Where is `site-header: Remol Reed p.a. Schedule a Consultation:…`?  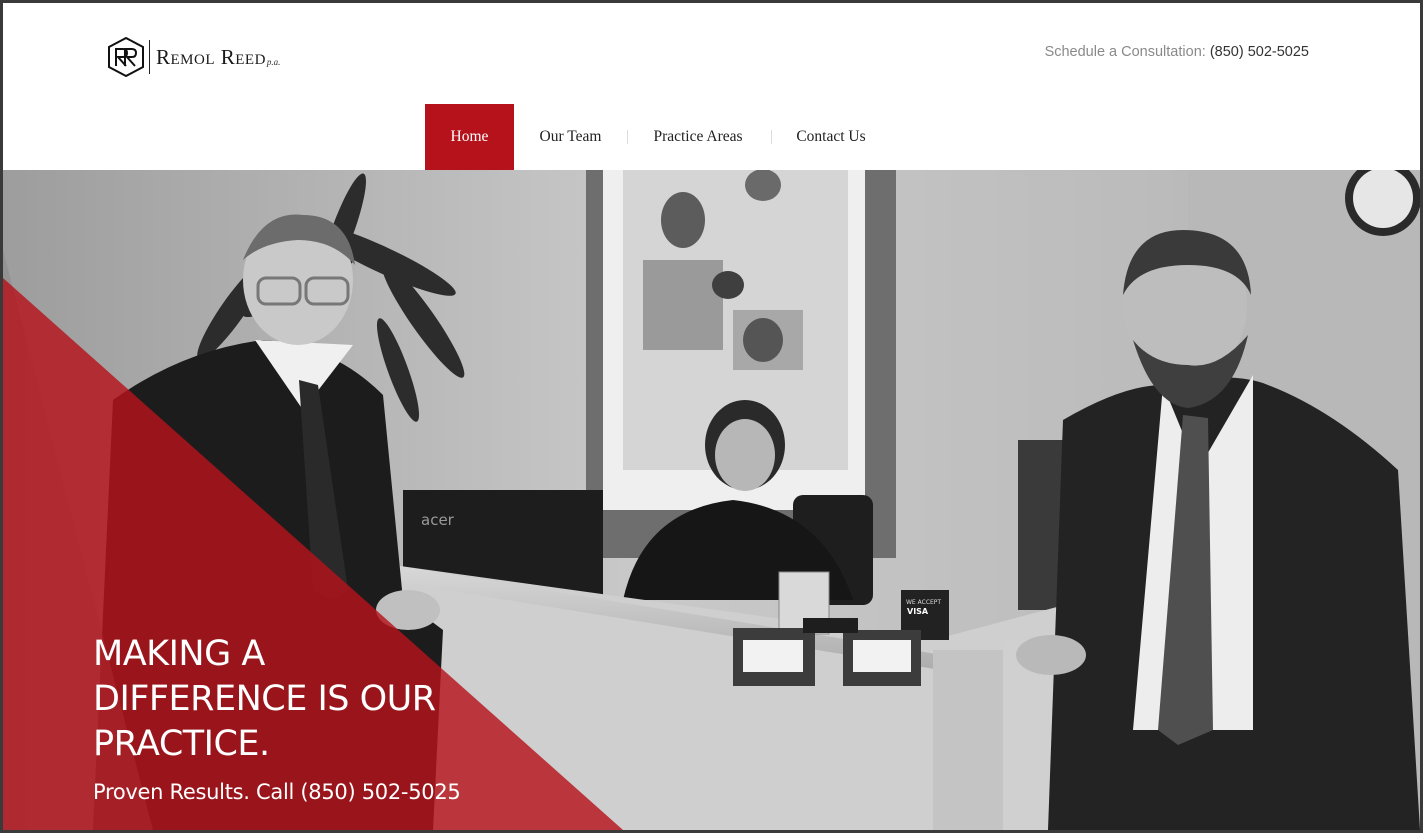
site-header: Remol Reed p.a. Schedule a Consultation:… is located at coordinates (711, 54).